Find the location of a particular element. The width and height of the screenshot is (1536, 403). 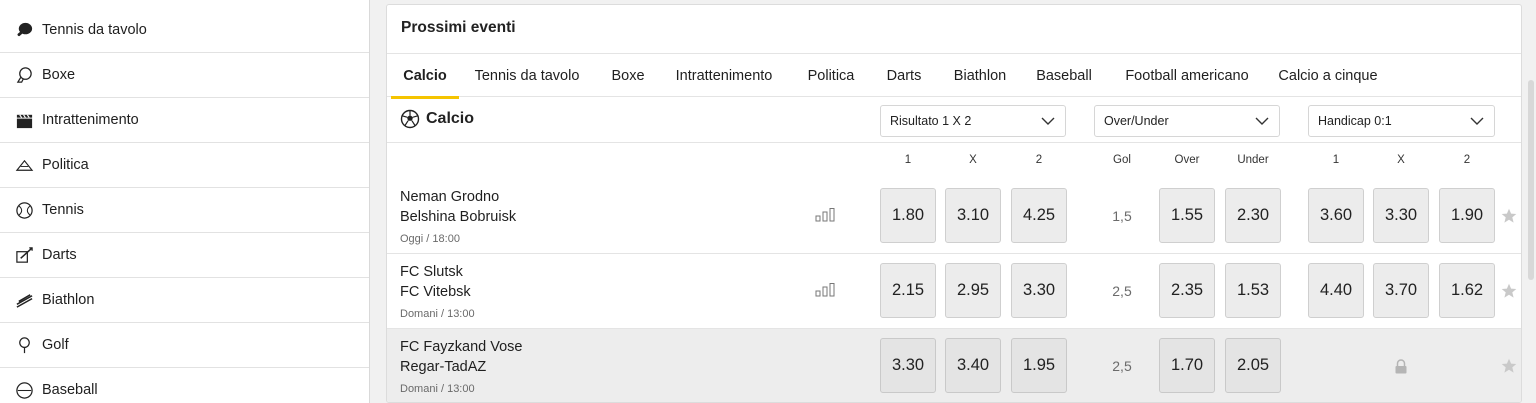

sidebar-item-label: Intrattenimento is located at coordinates (90, 120).